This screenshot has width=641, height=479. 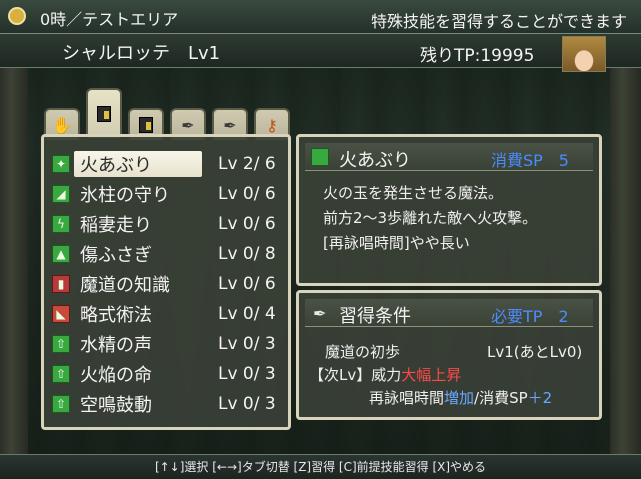 What do you see at coordinates (61, 314) in the screenshot?
I see `spell-skill-icon: ◣` at bounding box center [61, 314].